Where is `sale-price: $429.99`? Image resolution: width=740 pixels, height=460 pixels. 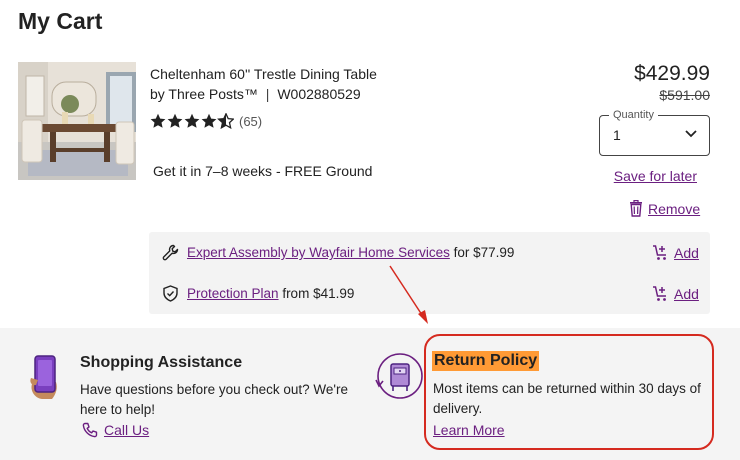 sale-price: $429.99 is located at coordinates (672, 73).